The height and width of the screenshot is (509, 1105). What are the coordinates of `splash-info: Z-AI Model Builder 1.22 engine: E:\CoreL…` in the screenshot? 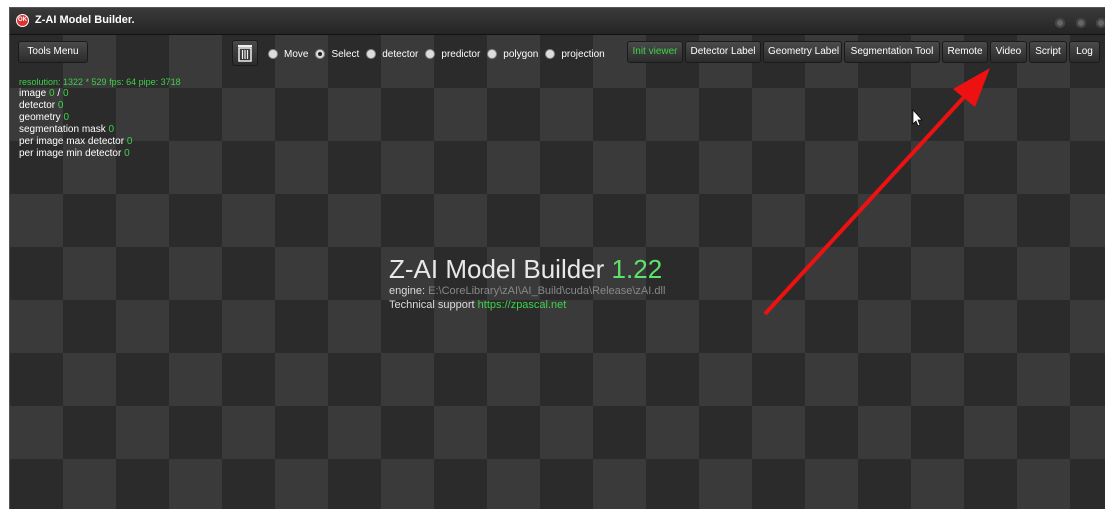 It's located at (527, 283).